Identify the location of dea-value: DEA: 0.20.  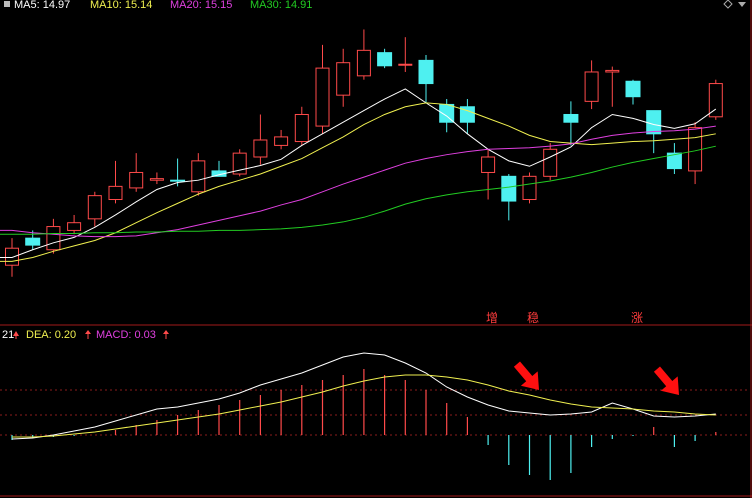
(51, 335).